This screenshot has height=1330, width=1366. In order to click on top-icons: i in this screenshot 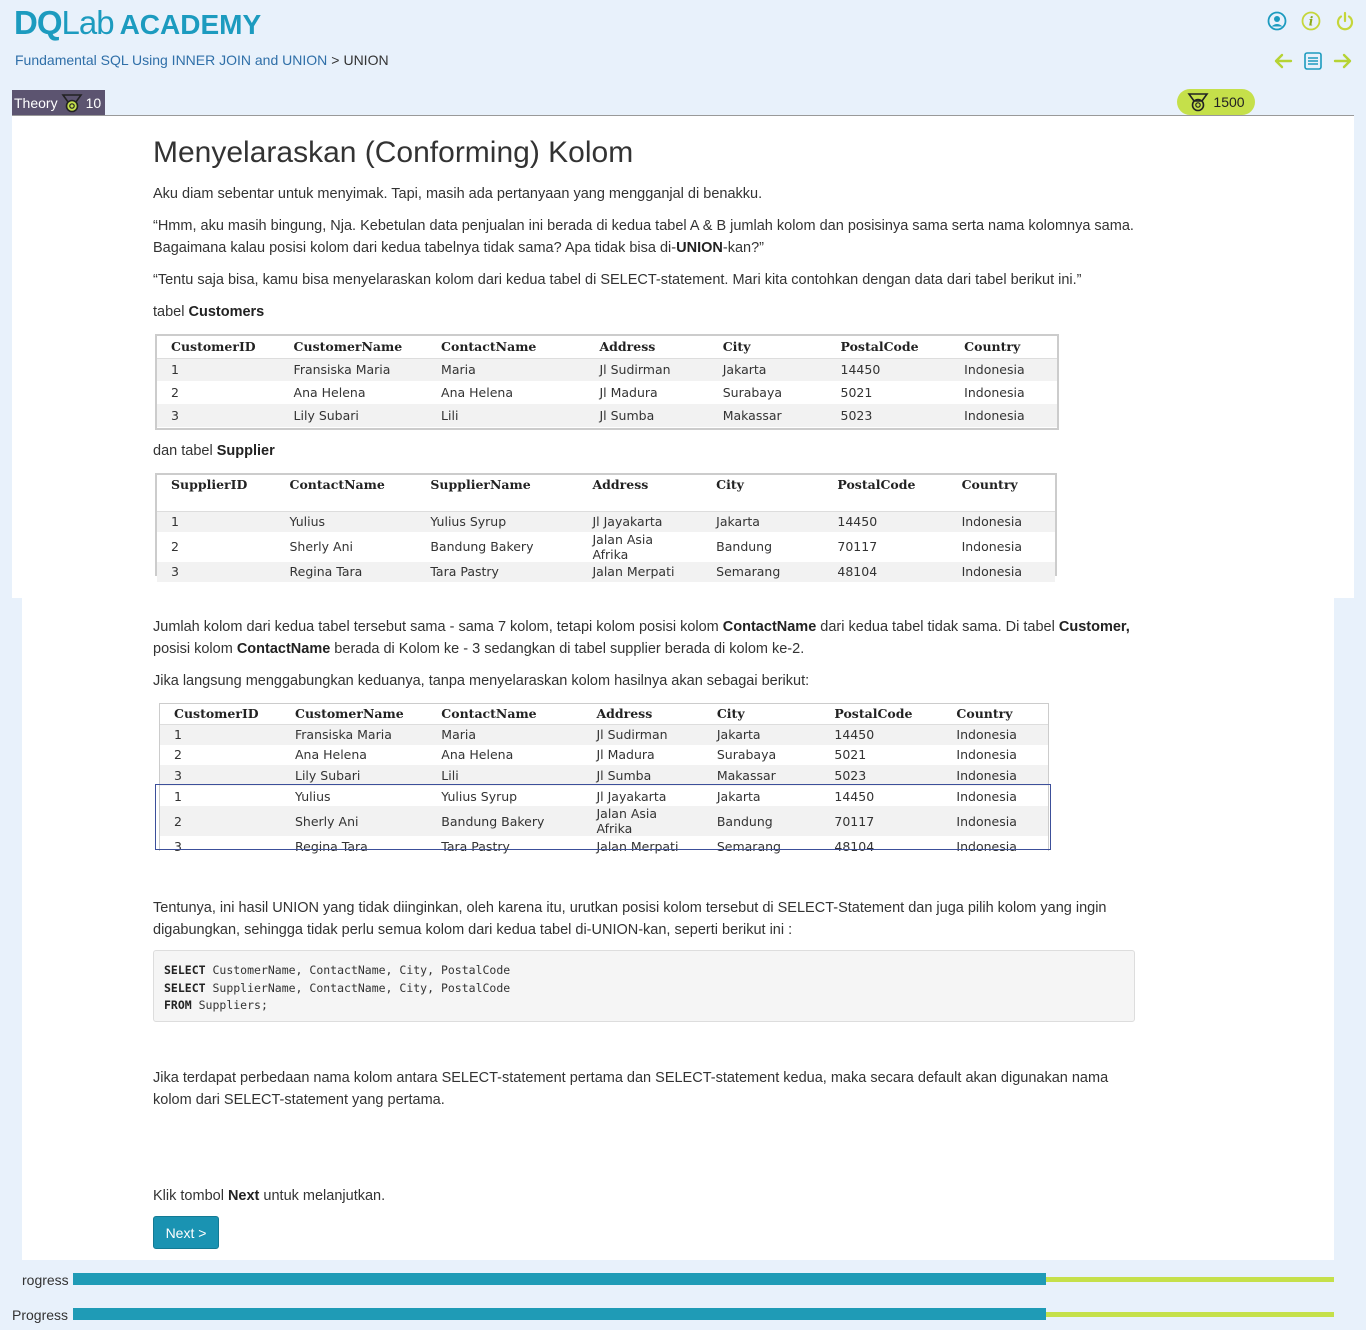, I will do `click(1311, 21)`.